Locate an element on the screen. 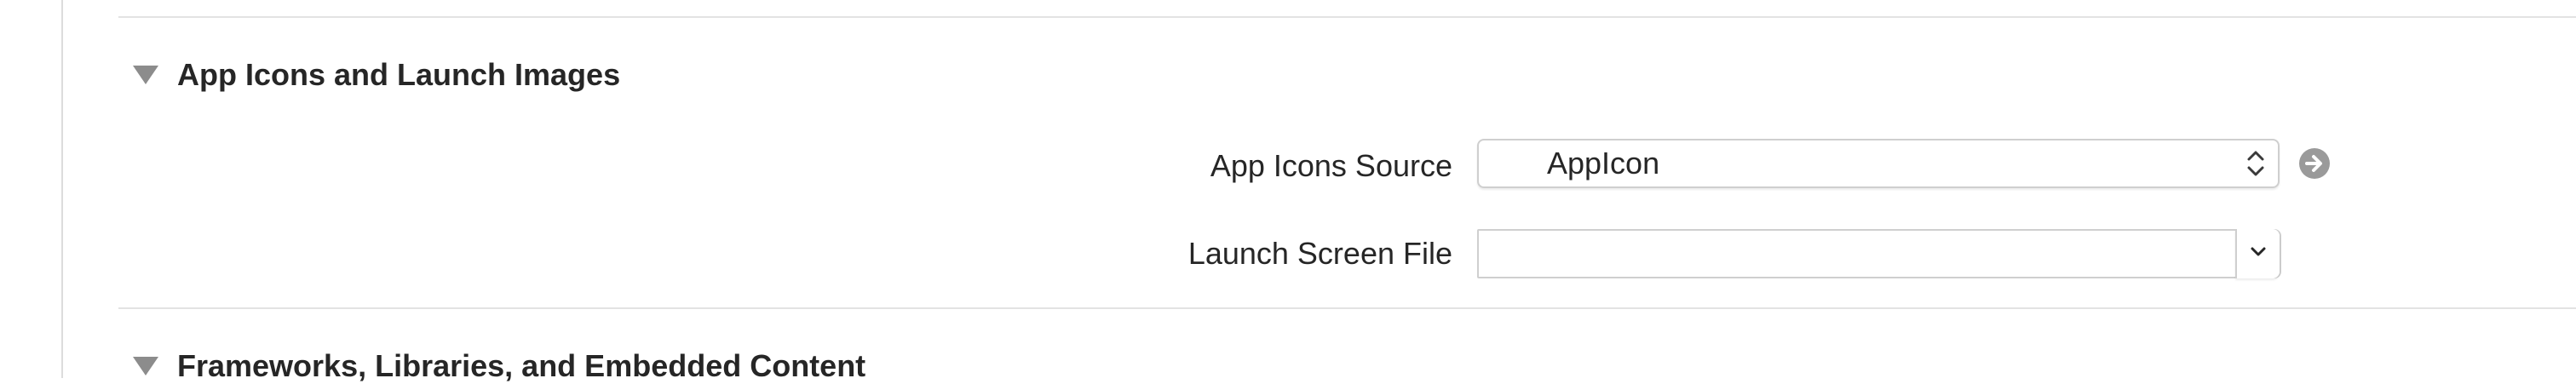 This screenshot has height=384, width=2576. section-header-app-icons: App Icons and Launch Images is located at coordinates (377, 74).